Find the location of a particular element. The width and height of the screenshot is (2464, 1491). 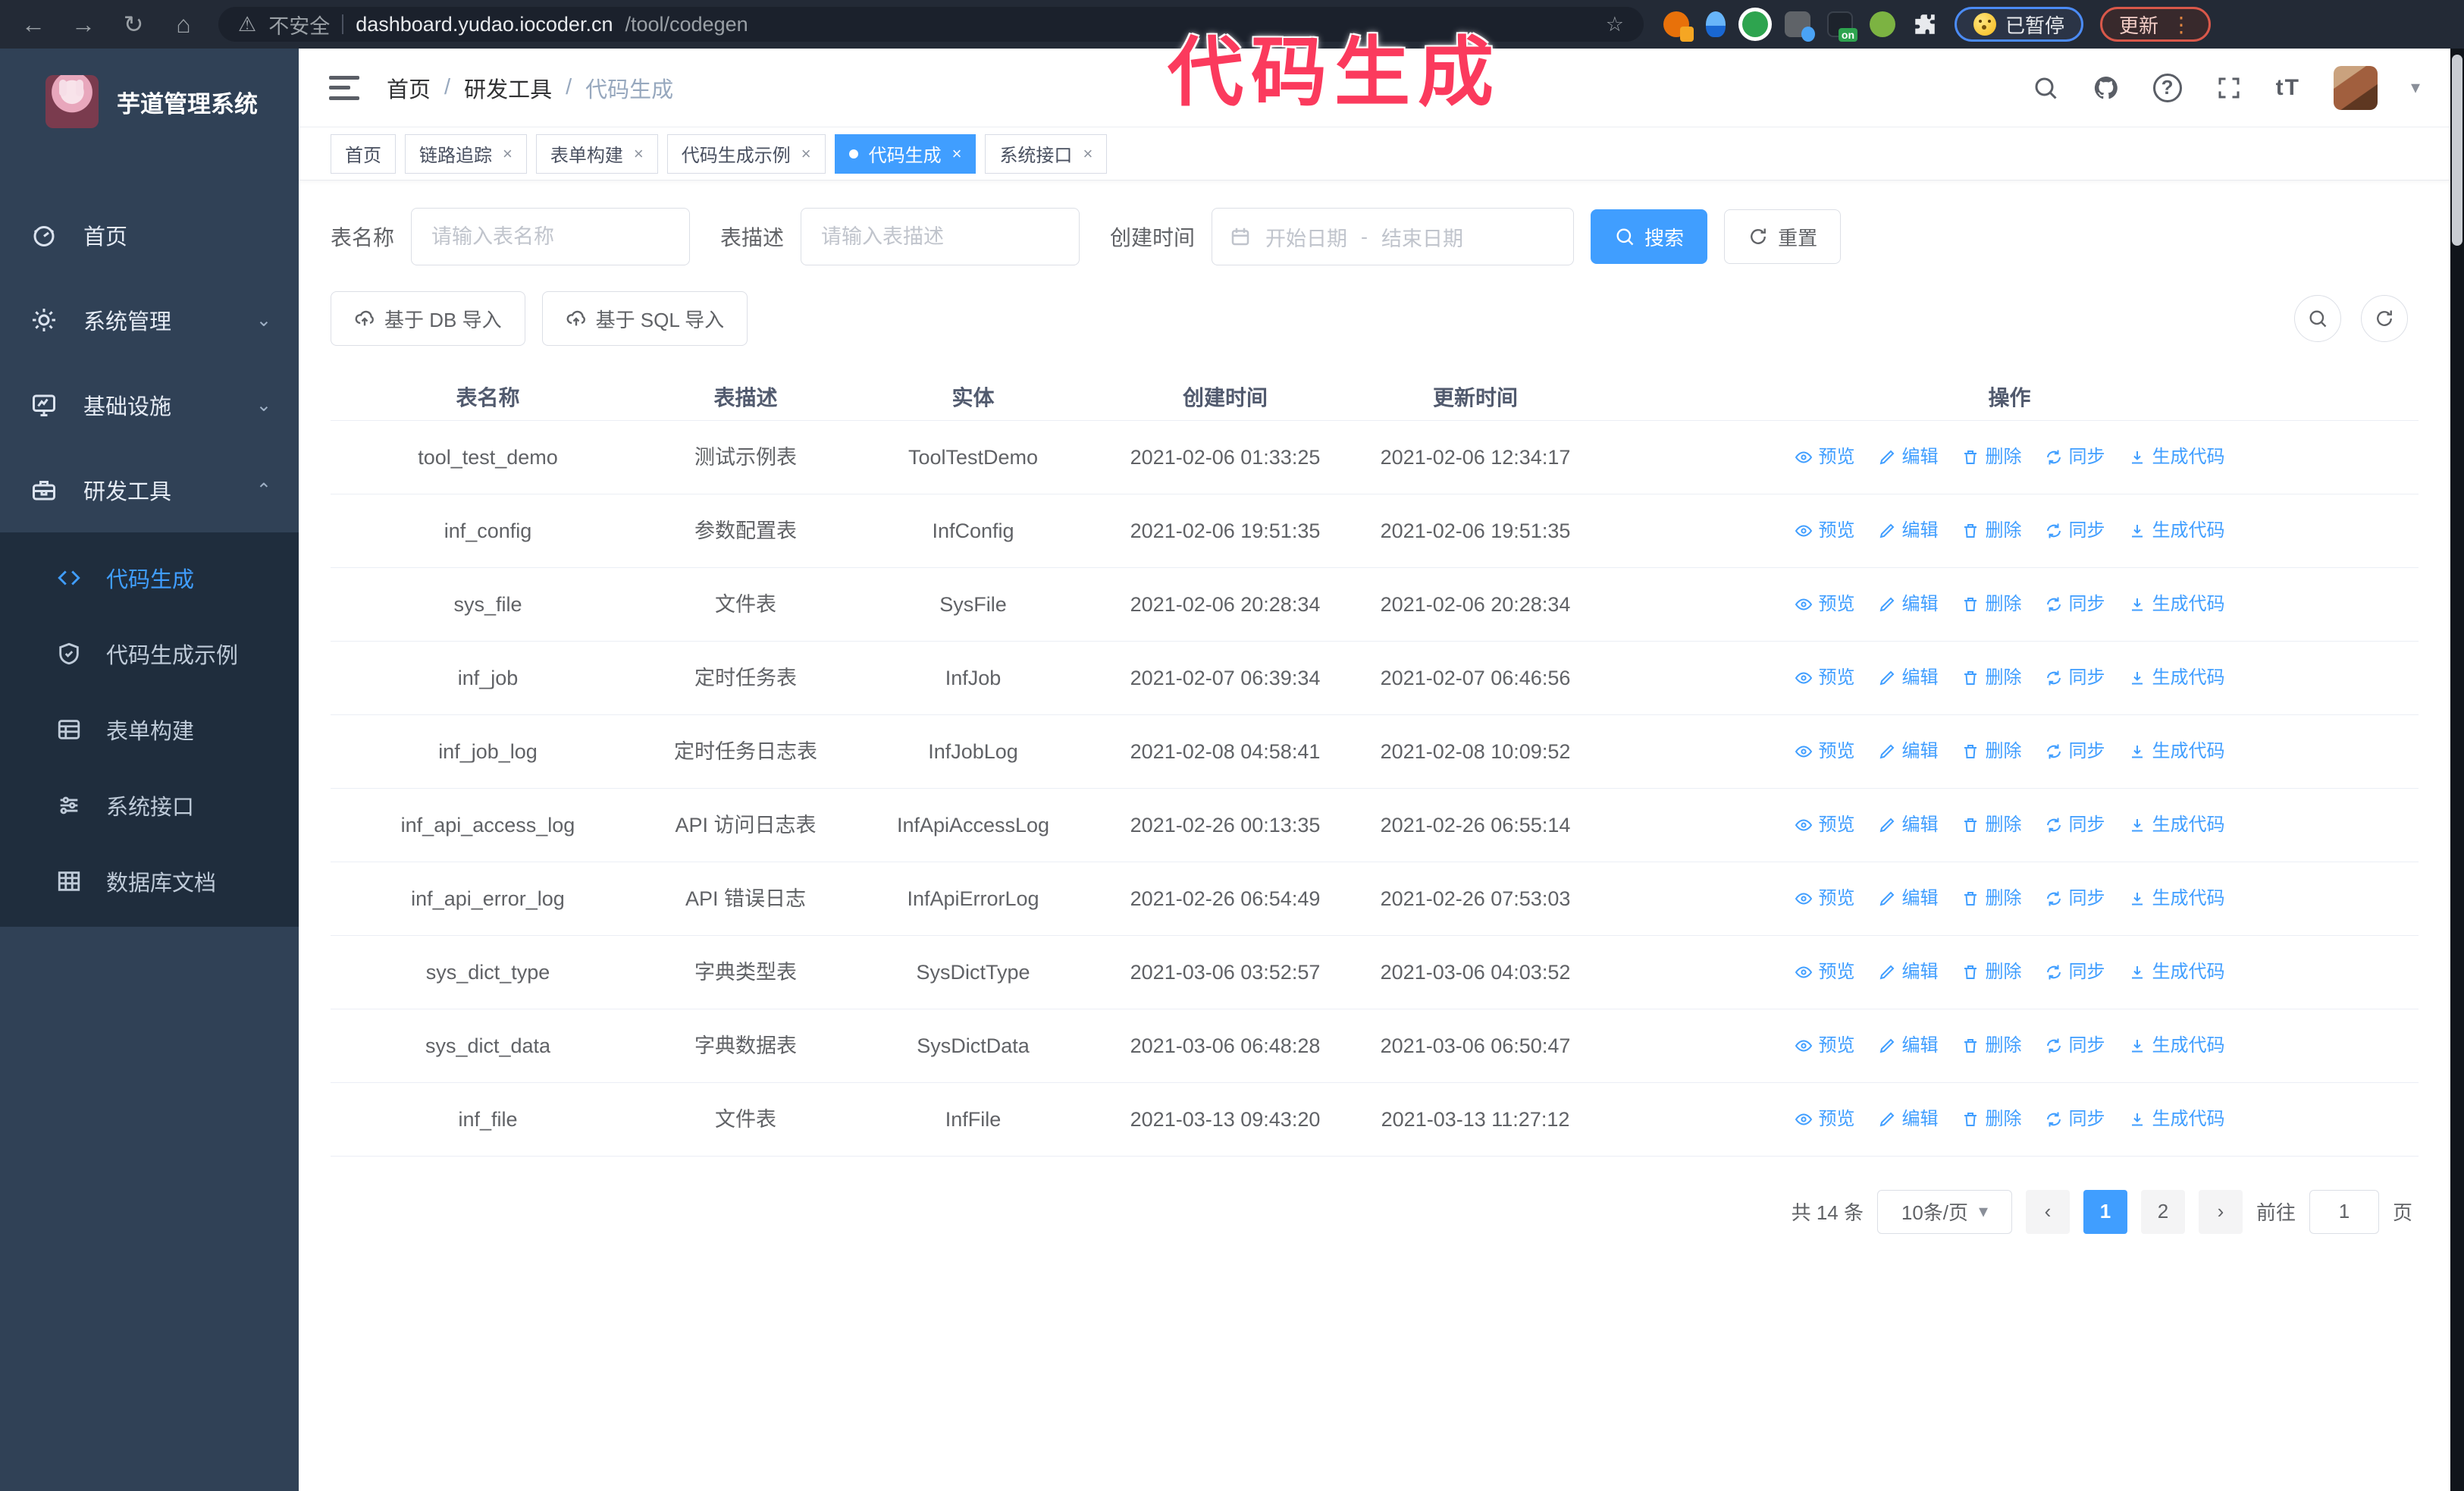

sidebar-item-codegen: 代码生成 is located at coordinates (150, 578).